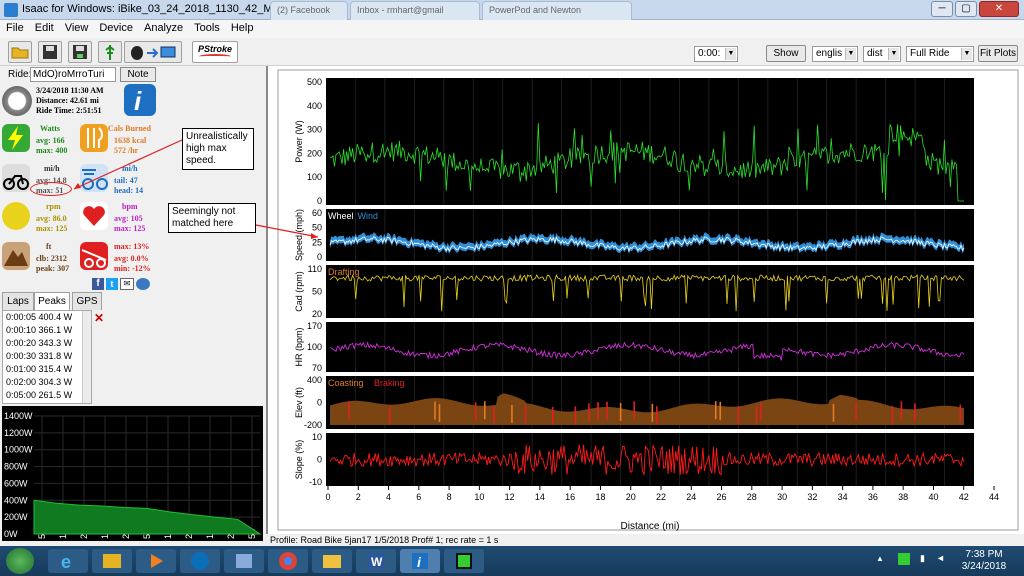 Image resolution: width=1024 pixels, height=576 pixels. Describe the element at coordinates (14, 27) in the screenshot. I see `menu-file: File` at that location.